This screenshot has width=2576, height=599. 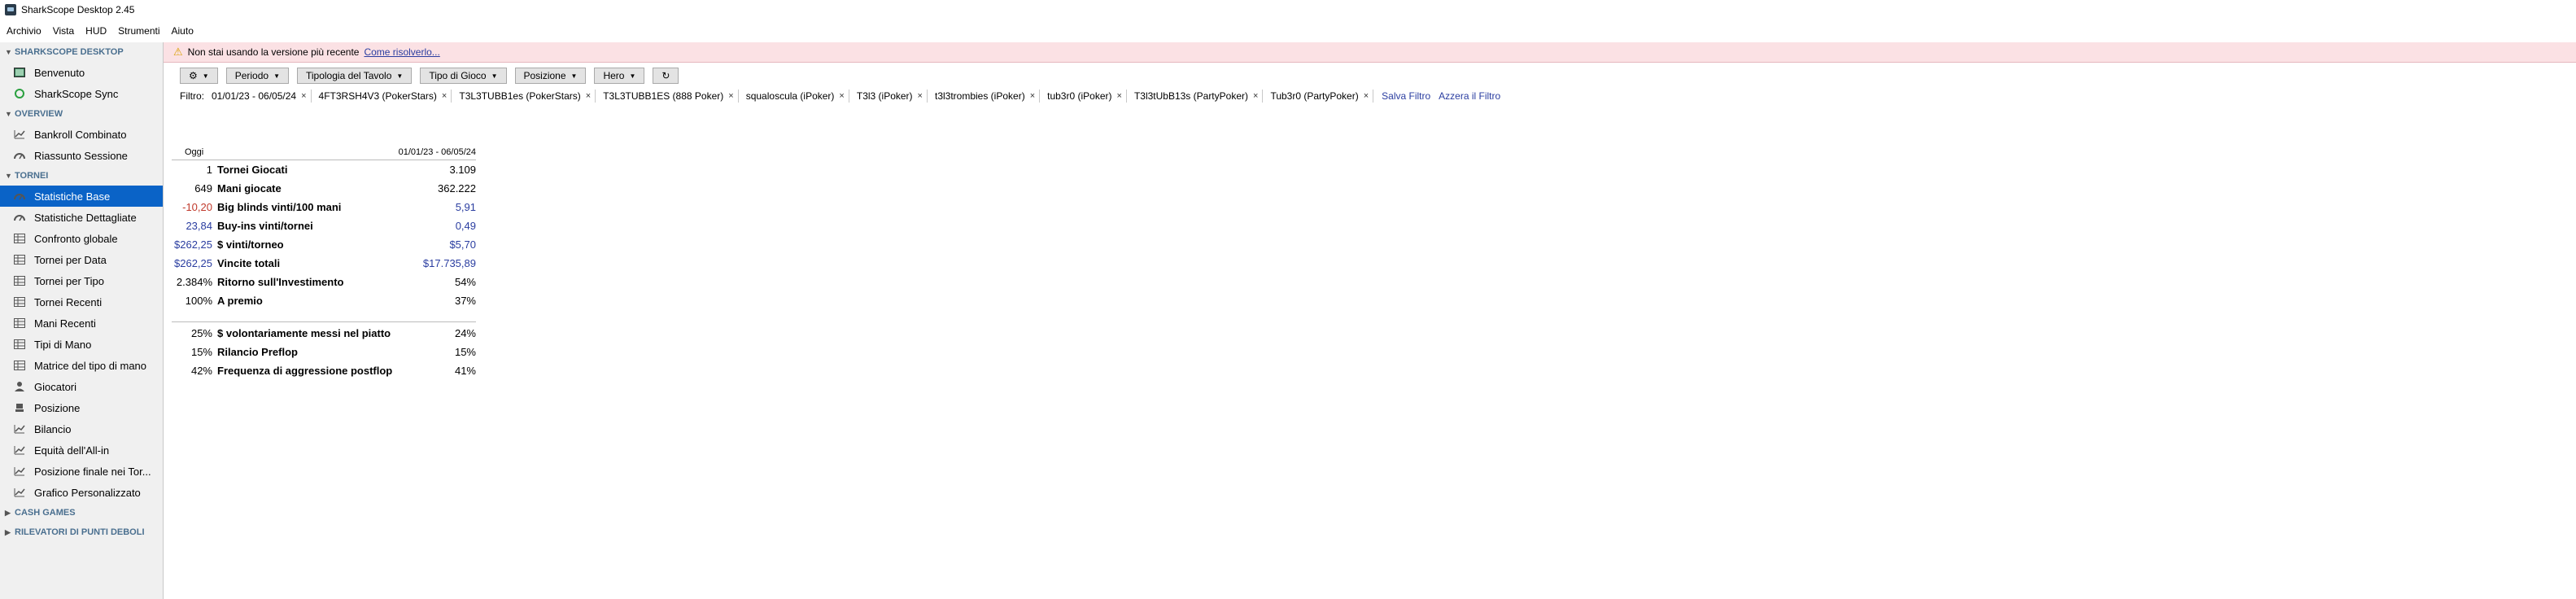 What do you see at coordinates (81, 386) in the screenshot?
I see `sidebar-item-giocatori: Giocatori` at bounding box center [81, 386].